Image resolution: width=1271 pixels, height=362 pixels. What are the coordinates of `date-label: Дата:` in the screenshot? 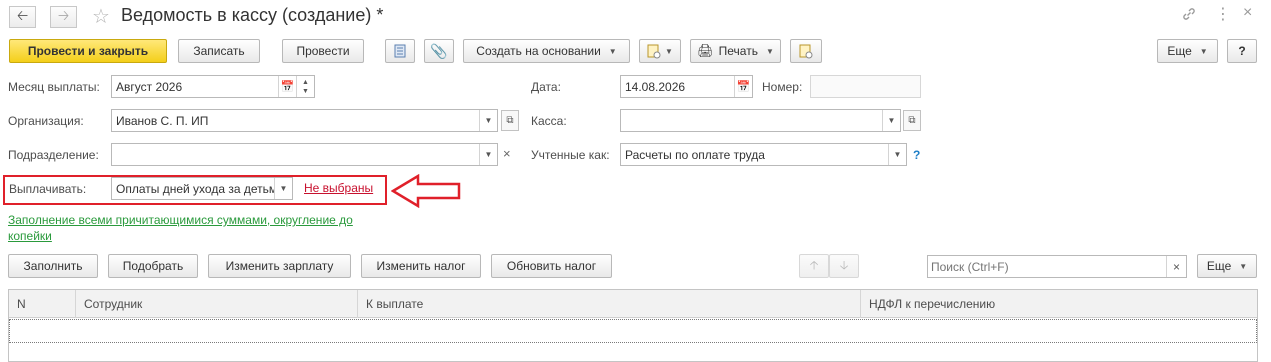 It's located at (546, 87).